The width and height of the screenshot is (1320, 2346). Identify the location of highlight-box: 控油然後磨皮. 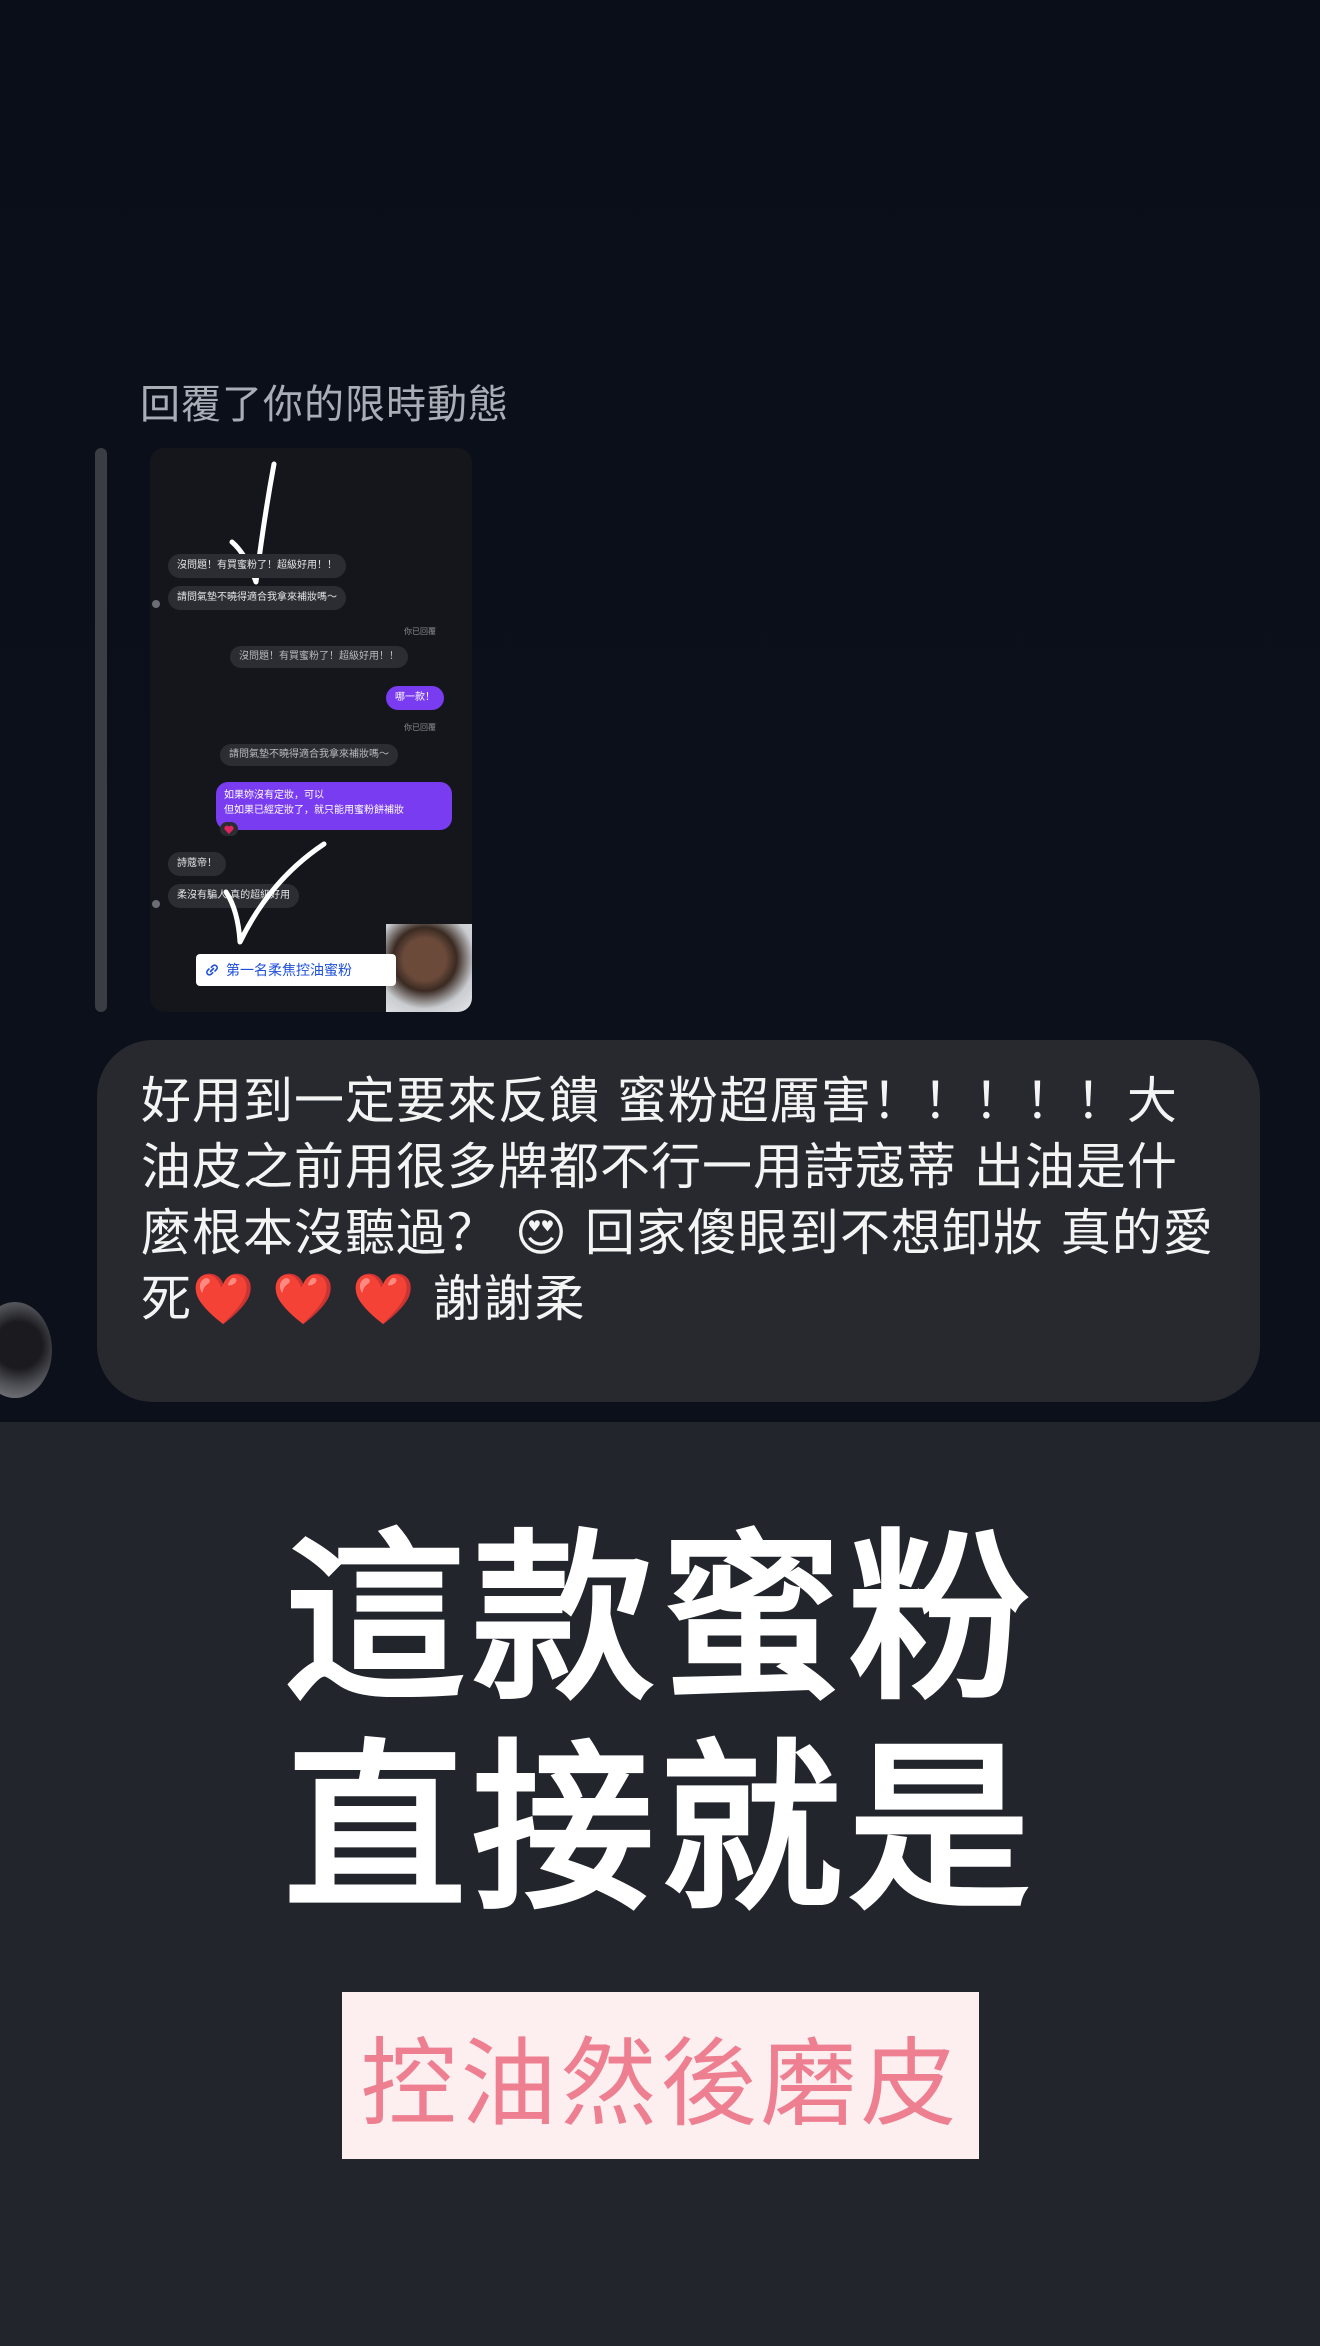
(660, 2075).